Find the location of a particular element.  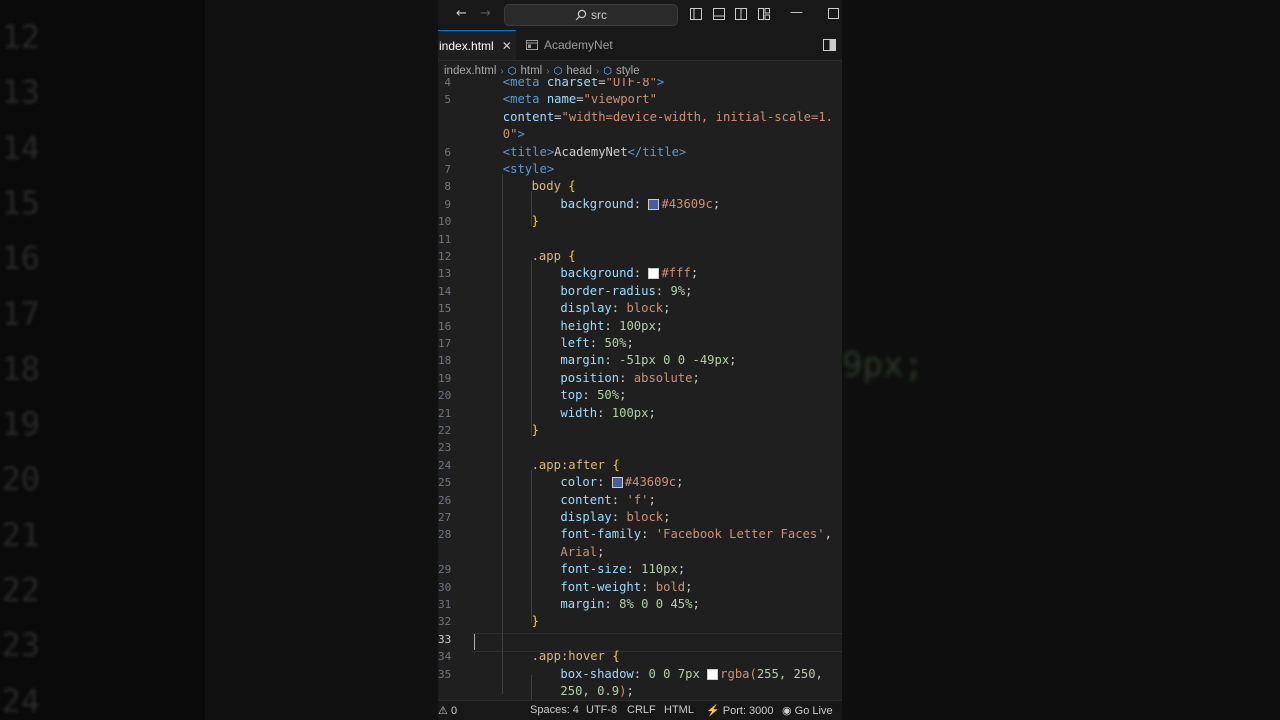

code-token: 'Facebook Letter Faces' is located at coordinates (740, 534).